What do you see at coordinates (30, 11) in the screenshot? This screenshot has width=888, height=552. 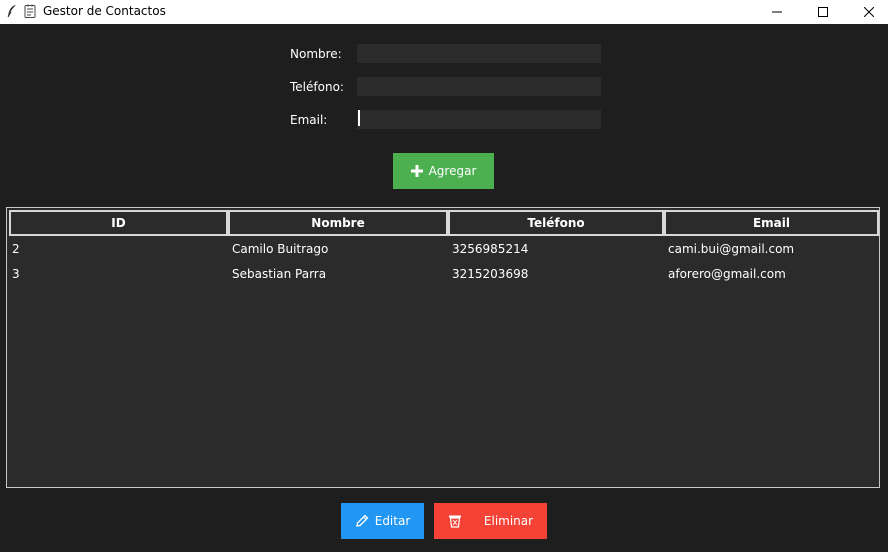 I see `notepad-icon` at bounding box center [30, 11].